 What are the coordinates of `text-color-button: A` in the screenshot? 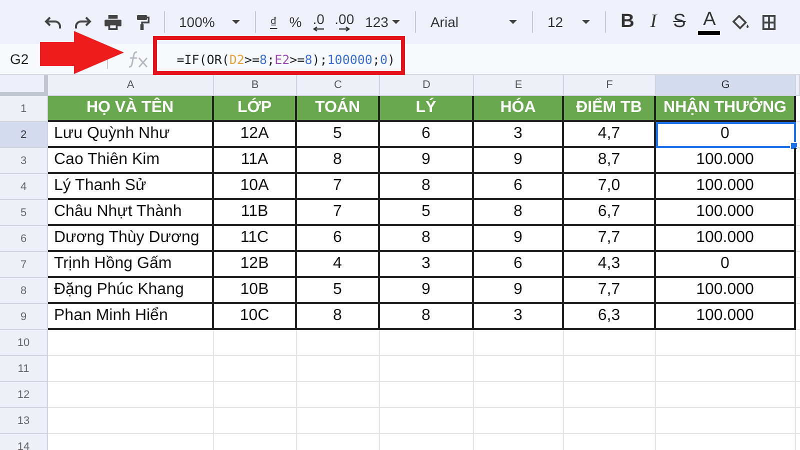 It's located at (709, 22).